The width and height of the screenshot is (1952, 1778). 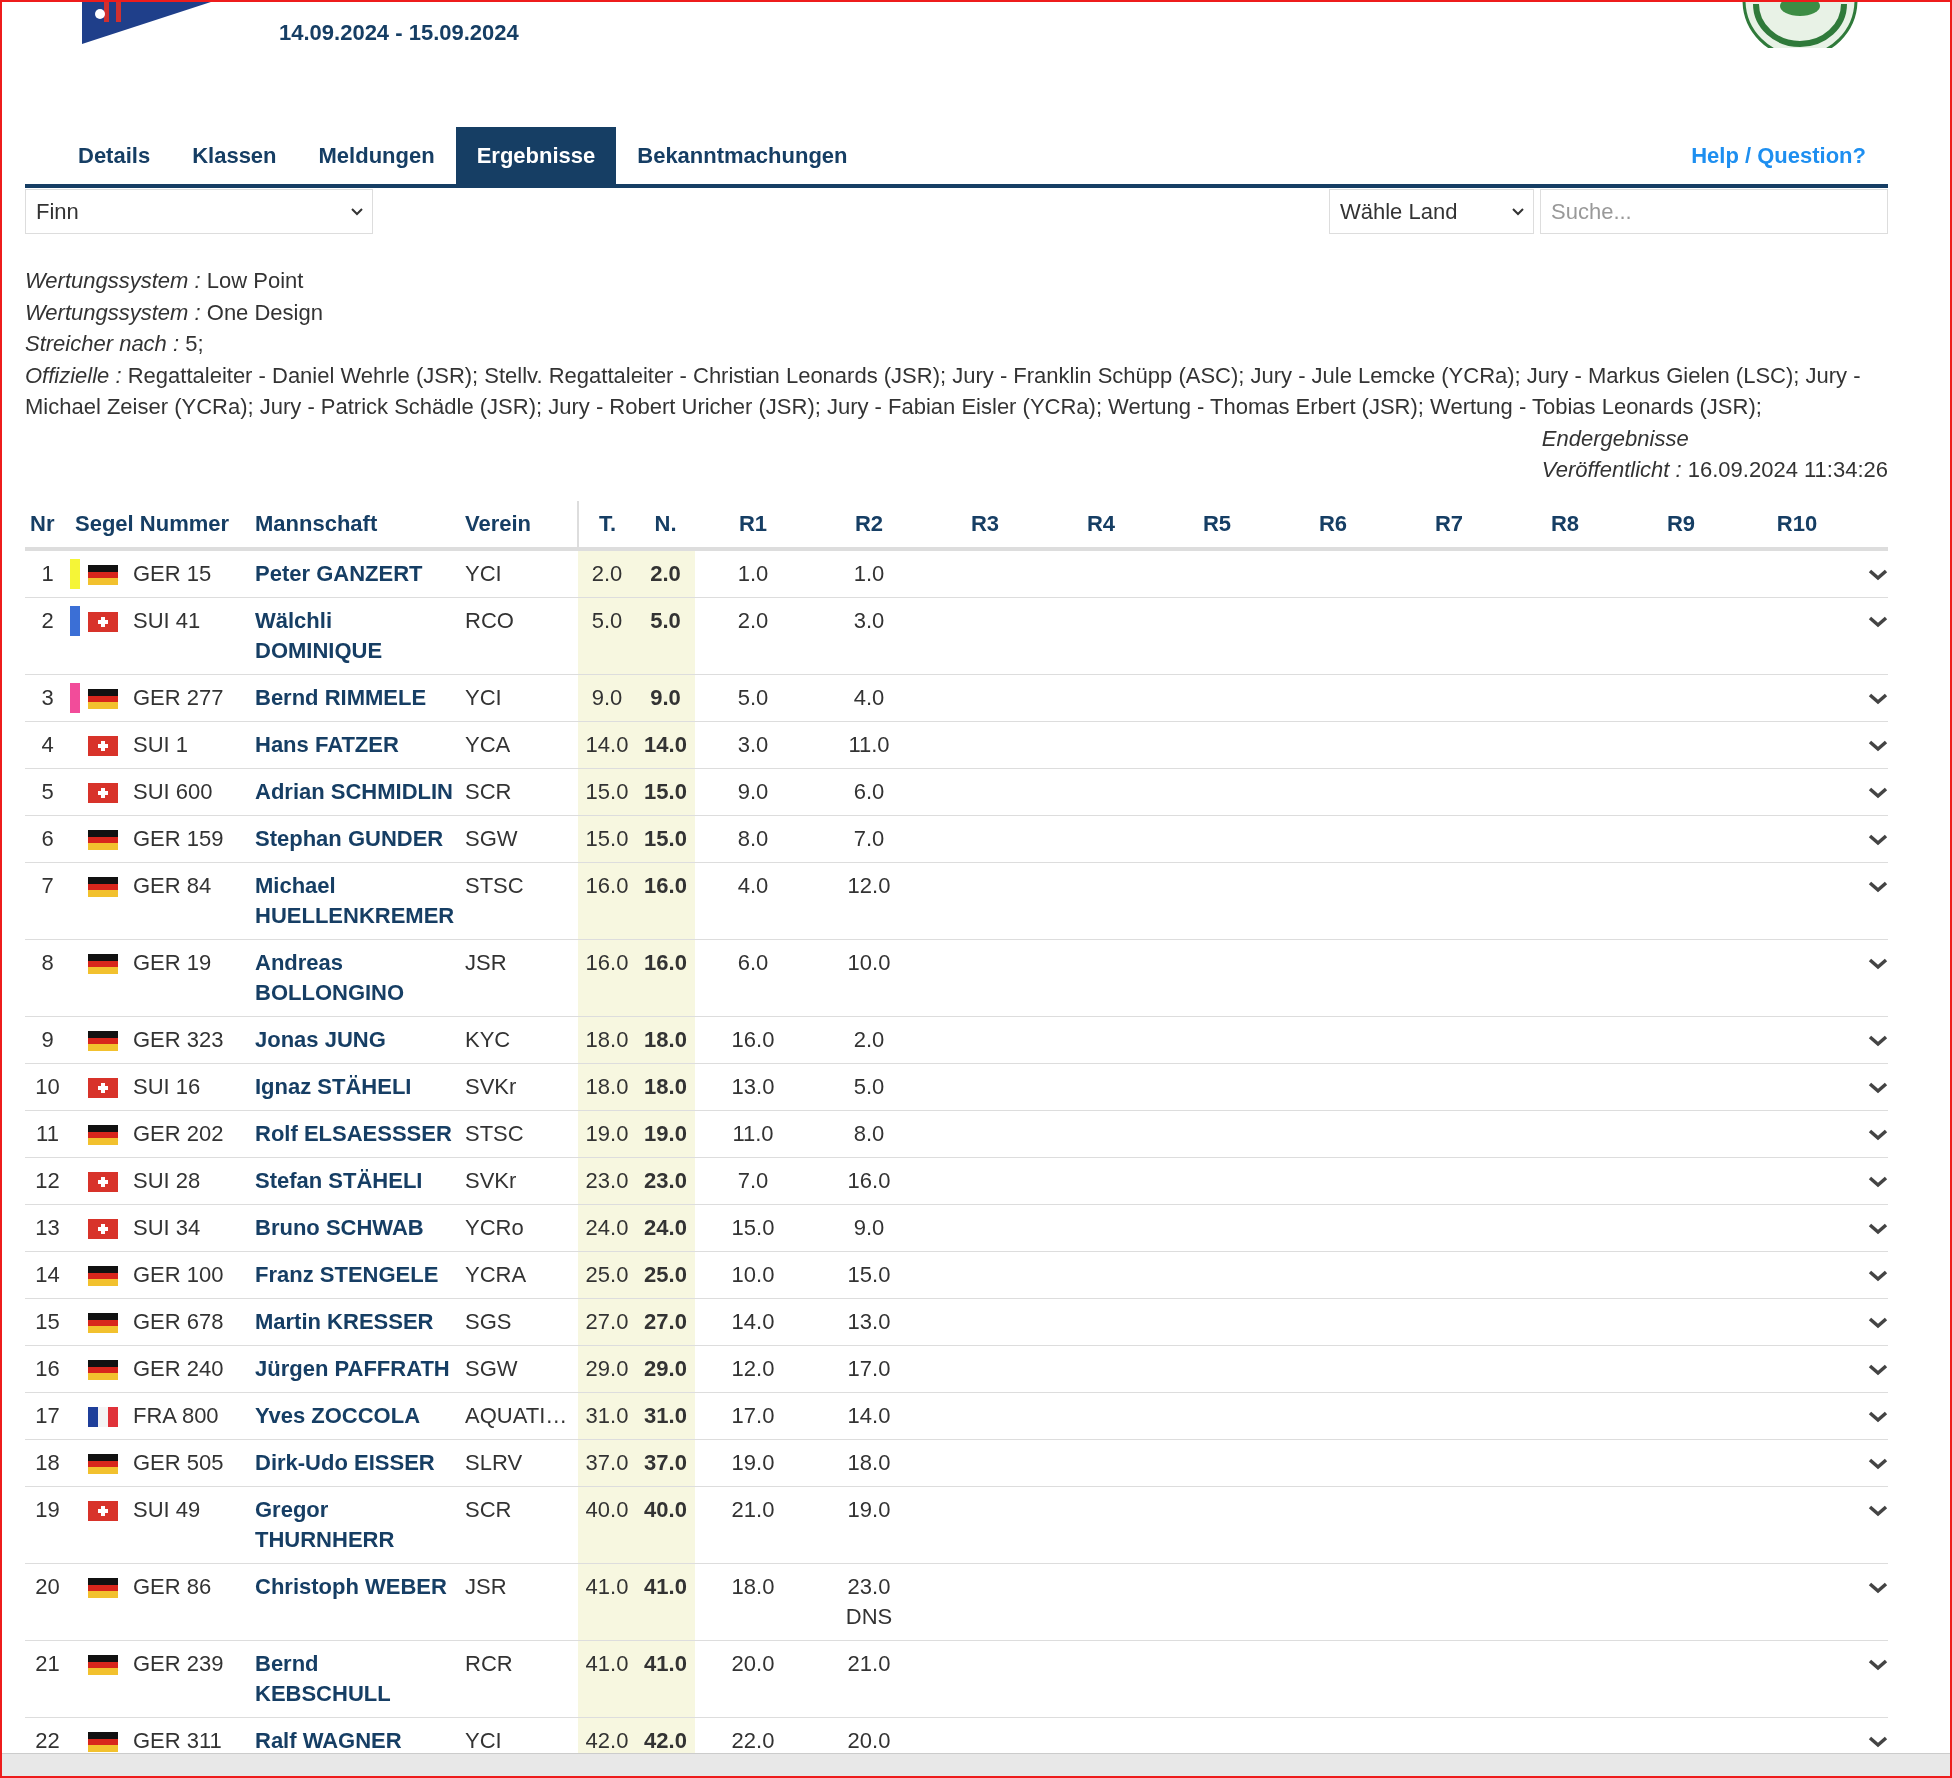 What do you see at coordinates (344, 1321) in the screenshot?
I see `competitor-link: Martin KRESSER` at bounding box center [344, 1321].